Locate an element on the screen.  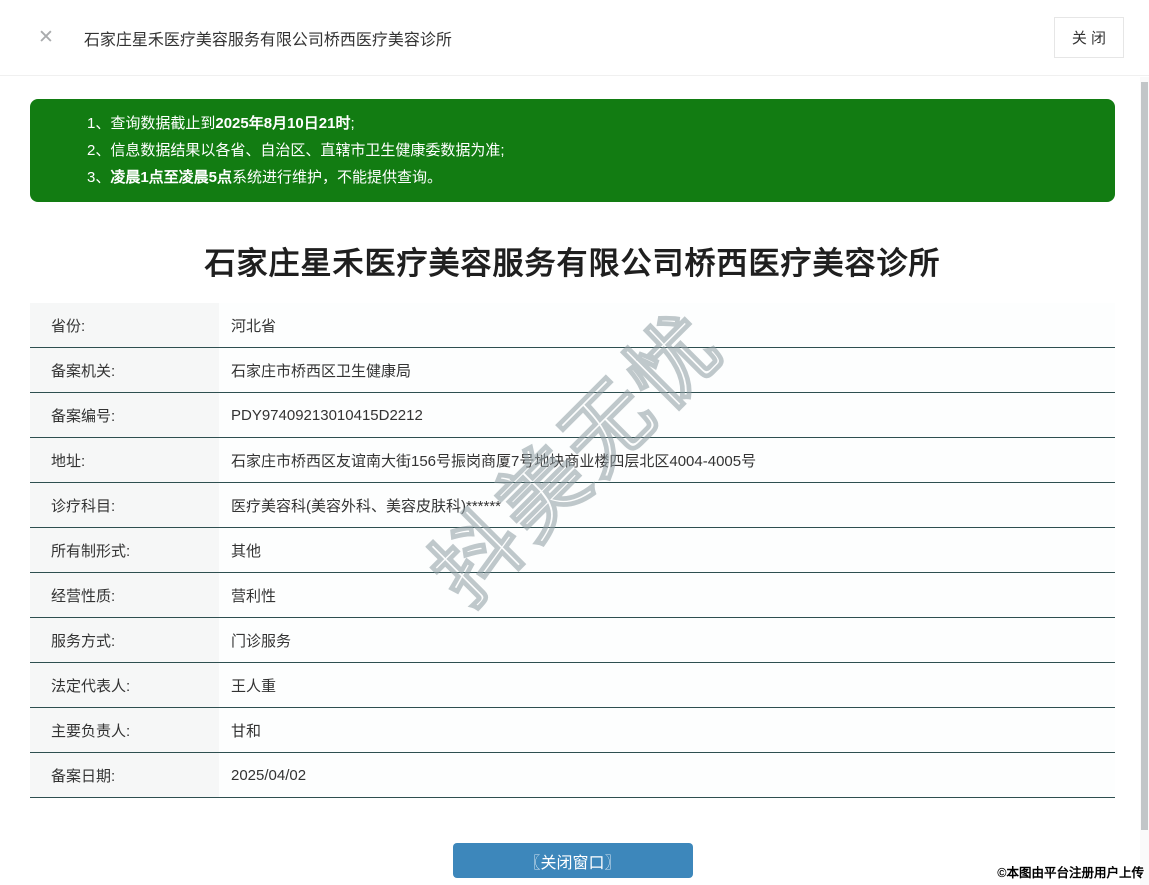
table-row-business-nature: 经营性质: 营利性 is located at coordinates (572, 595).